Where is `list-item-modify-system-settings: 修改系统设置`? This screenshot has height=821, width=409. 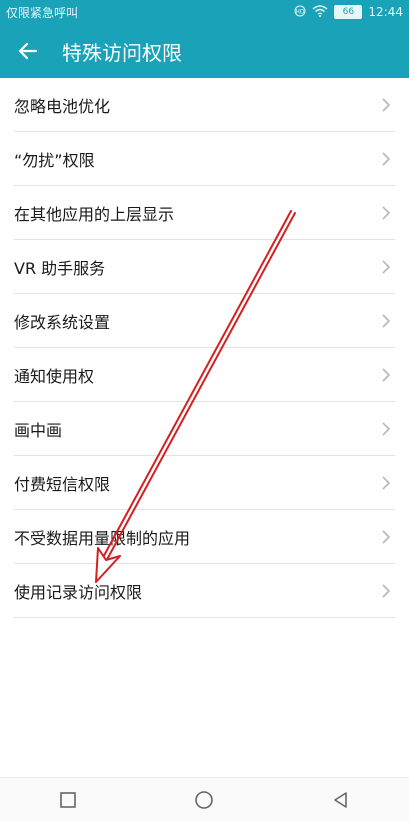
list-item-modify-system-settings: 修改系统设置 is located at coordinates (204, 321).